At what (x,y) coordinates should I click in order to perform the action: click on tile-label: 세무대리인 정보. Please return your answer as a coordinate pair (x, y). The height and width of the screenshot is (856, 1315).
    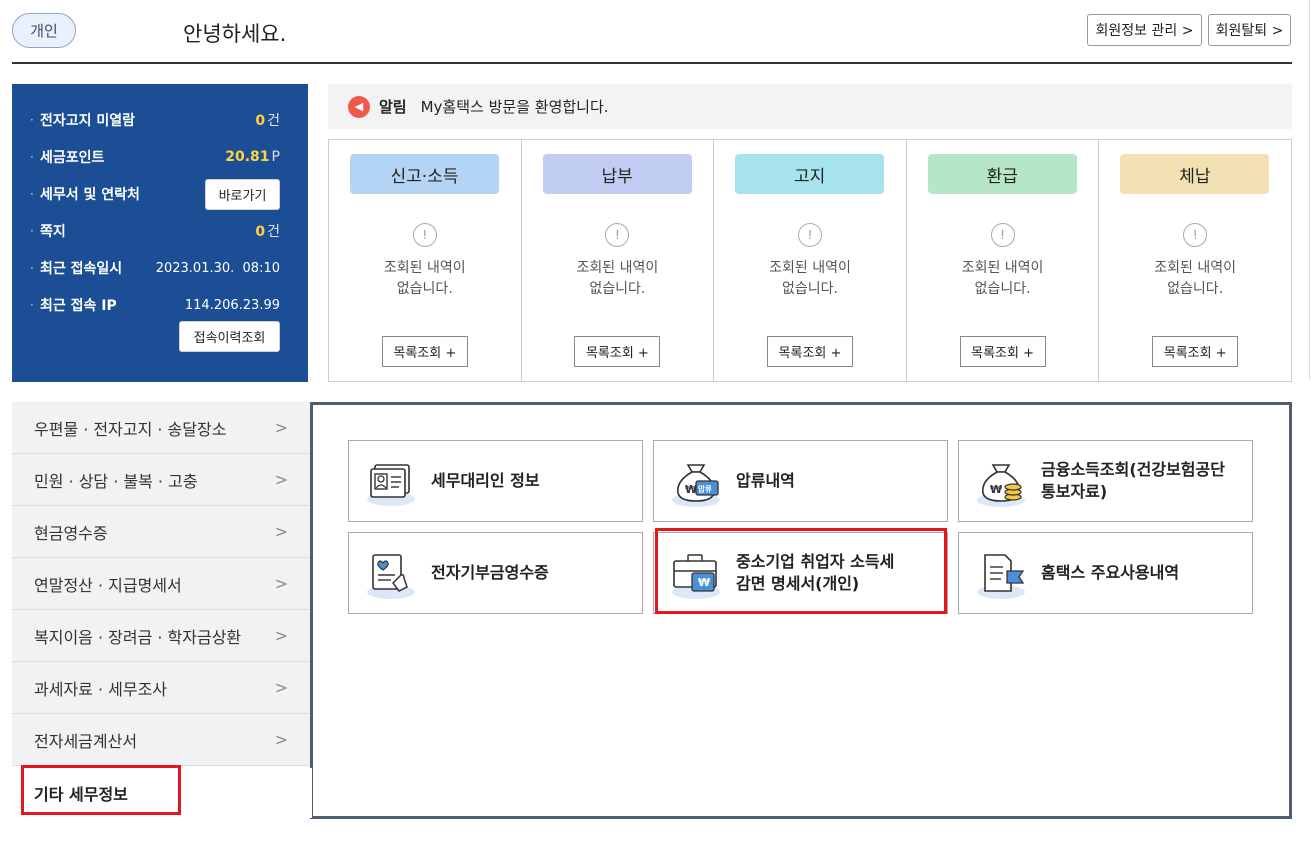
    Looking at the image, I should click on (485, 480).